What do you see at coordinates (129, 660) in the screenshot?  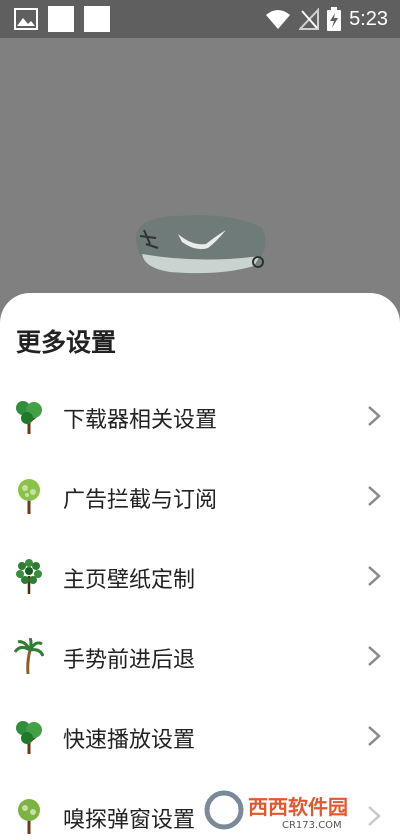 I see `menu-item-label: 手势前进后退` at bounding box center [129, 660].